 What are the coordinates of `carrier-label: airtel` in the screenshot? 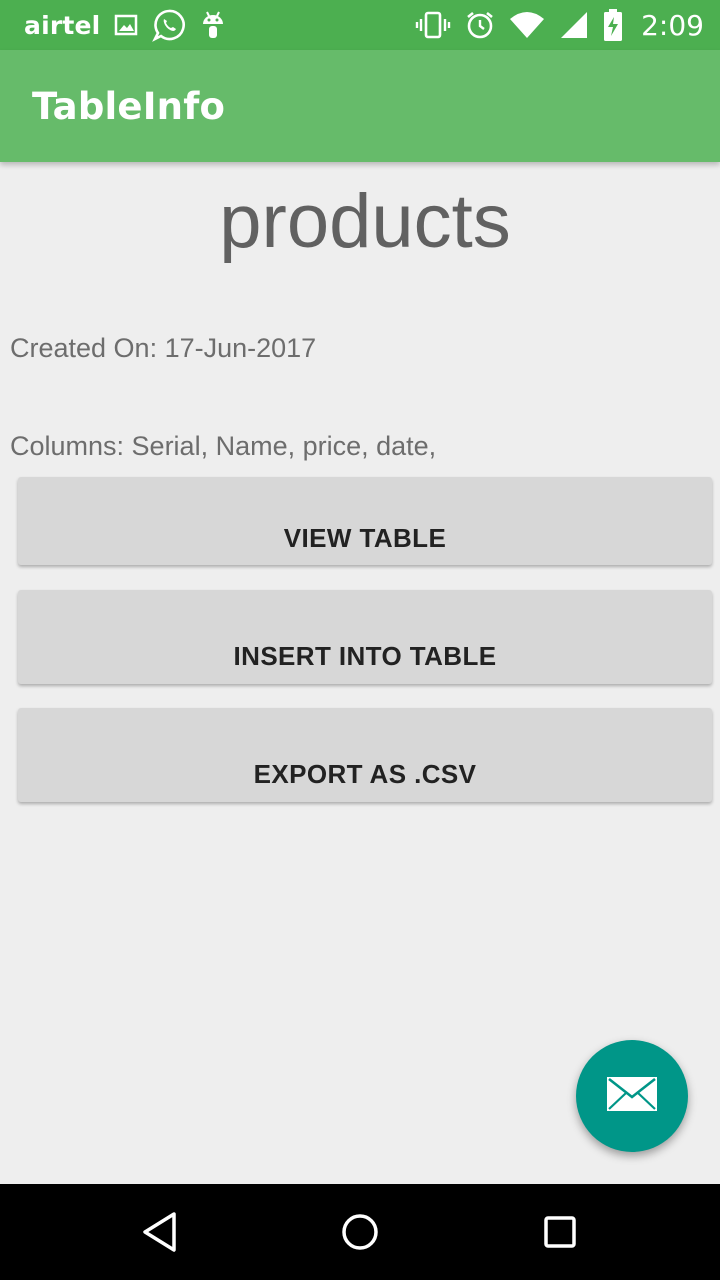 It's located at (62, 25).